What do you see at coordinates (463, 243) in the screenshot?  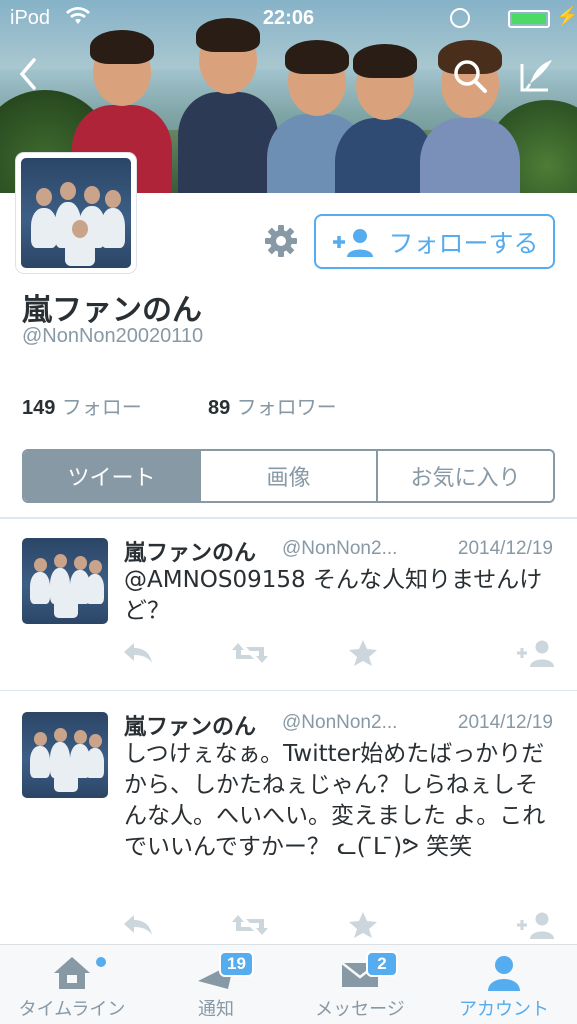 I see `follow-button-label: フォローする` at bounding box center [463, 243].